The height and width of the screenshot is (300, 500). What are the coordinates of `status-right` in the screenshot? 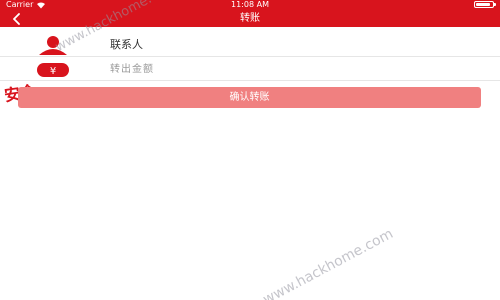 It's located at (485, 4).